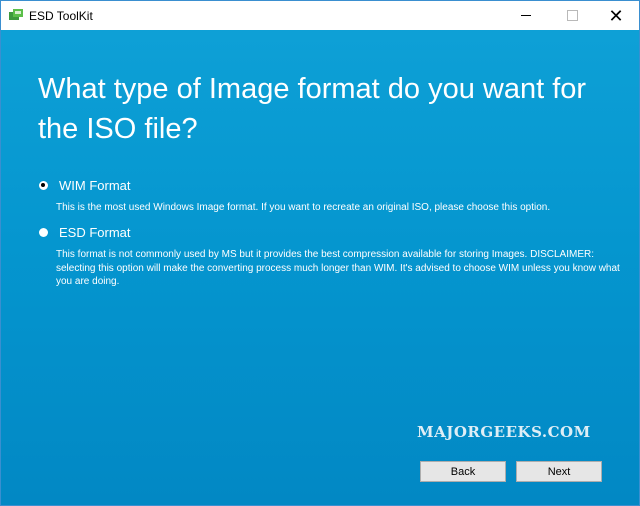  Describe the element at coordinates (43, 185) in the screenshot. I see `wim-format-radio` at that location.